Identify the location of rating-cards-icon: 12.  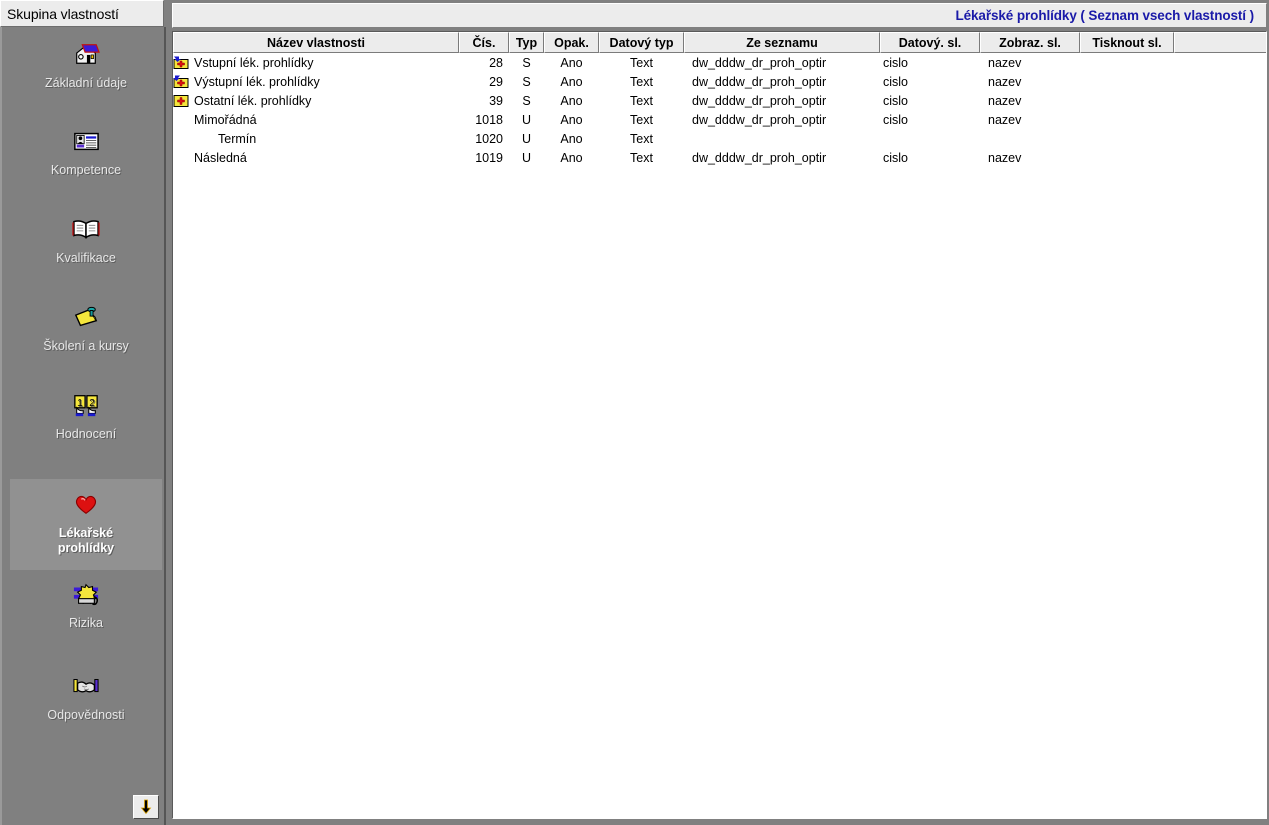
(86, 406).